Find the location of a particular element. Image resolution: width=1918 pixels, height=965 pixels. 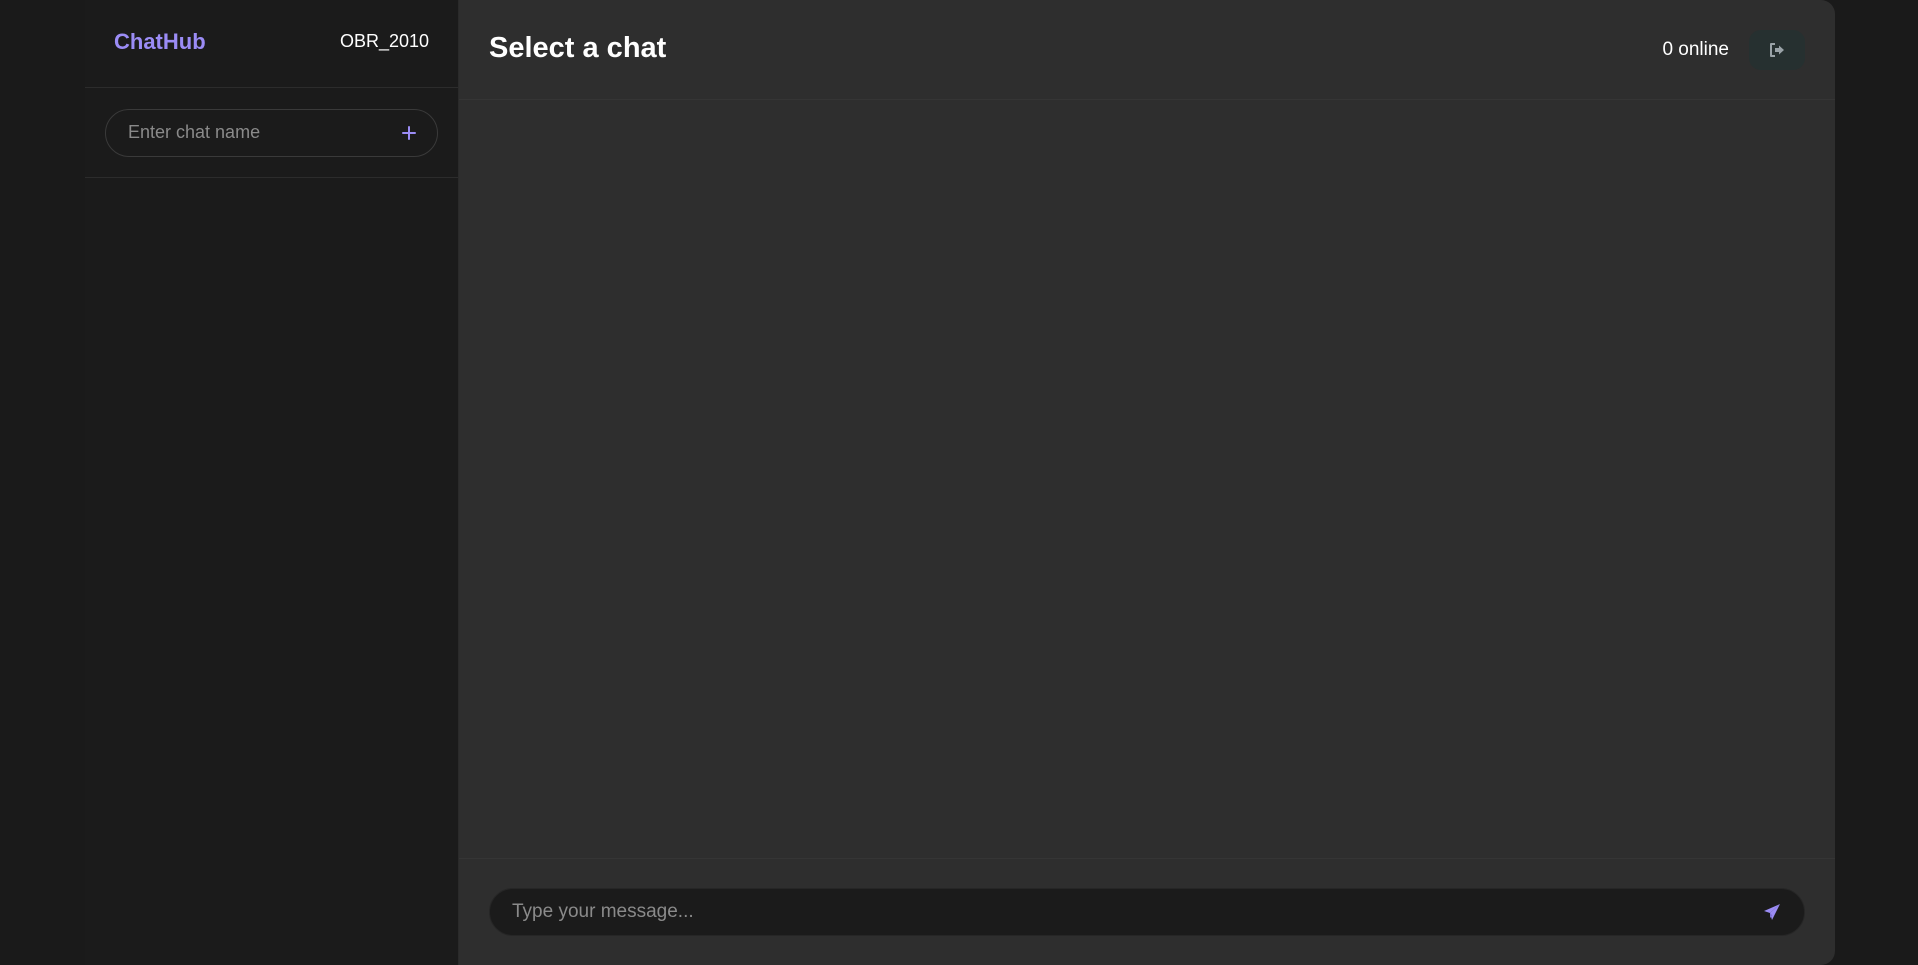

message-input is located at coordinates (1134, 912).